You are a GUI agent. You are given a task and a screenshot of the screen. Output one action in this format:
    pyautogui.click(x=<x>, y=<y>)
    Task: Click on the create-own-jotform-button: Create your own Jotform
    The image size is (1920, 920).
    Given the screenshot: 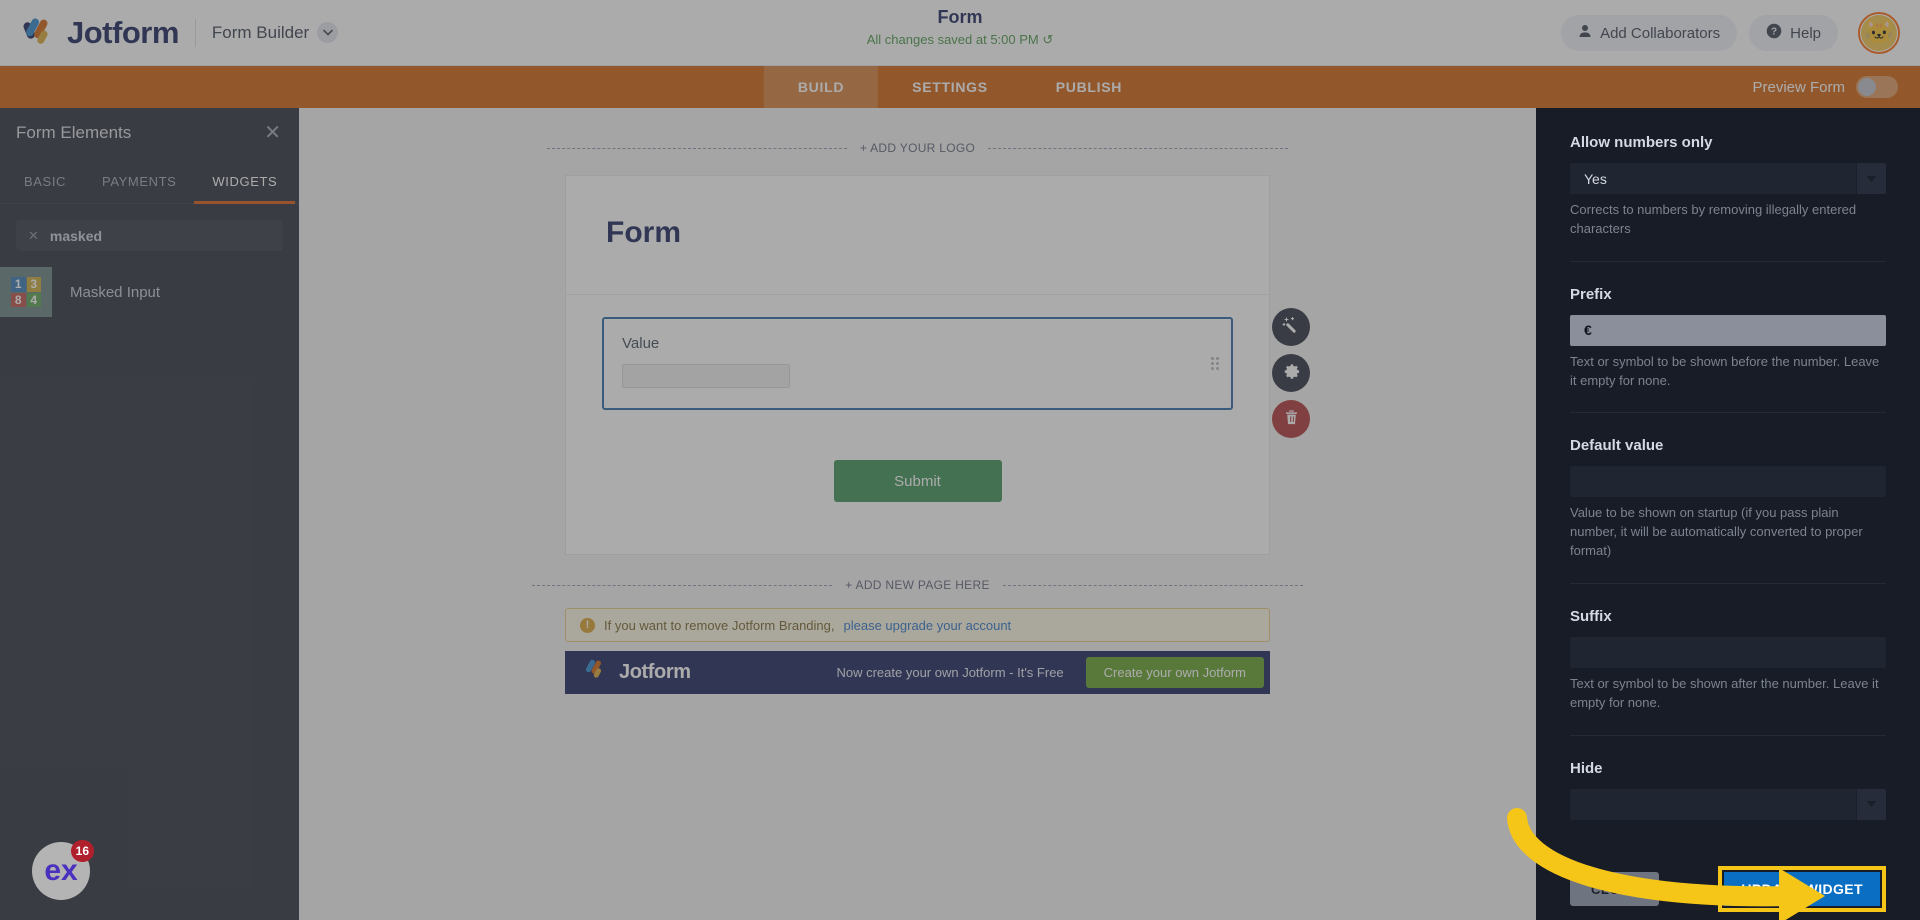 What is the action you would take?
    pyautogui.click(x=1174, y=672)
    